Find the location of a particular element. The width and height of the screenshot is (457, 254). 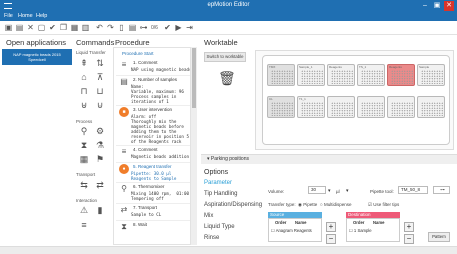

reagent-transfer-icon: ⇅ is located at coordinates (100, 63).